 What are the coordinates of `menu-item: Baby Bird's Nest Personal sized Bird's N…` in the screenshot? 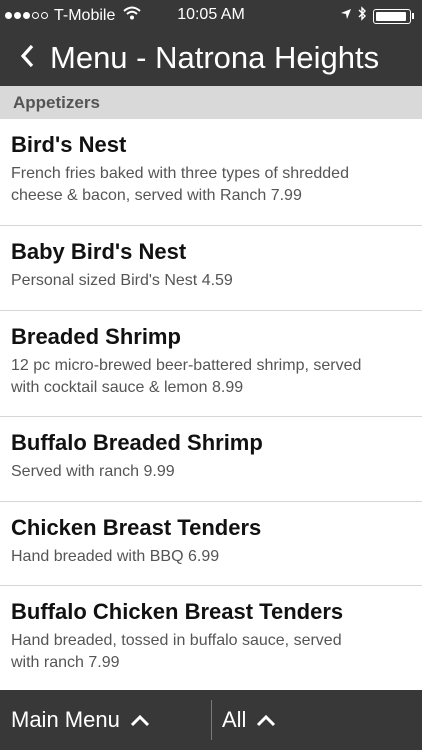 It's located at (211, 268).